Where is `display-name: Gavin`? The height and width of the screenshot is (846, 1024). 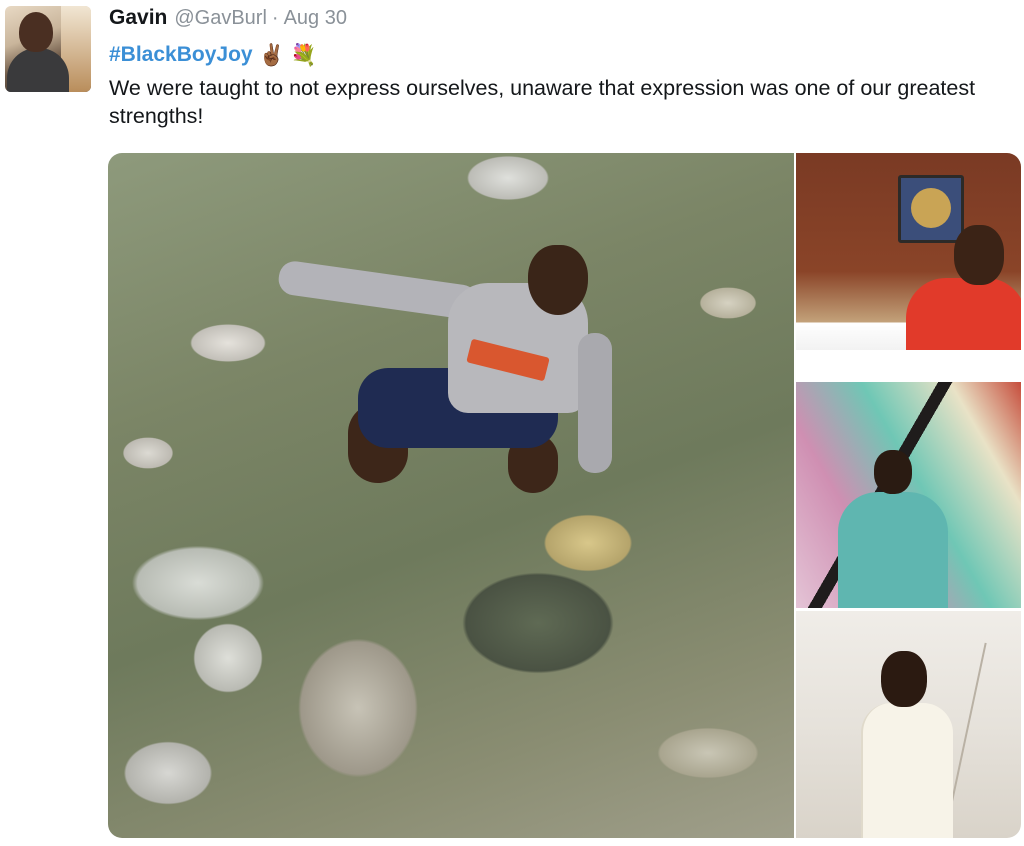 display-name: Gavin is located at coordinates (138, 18).